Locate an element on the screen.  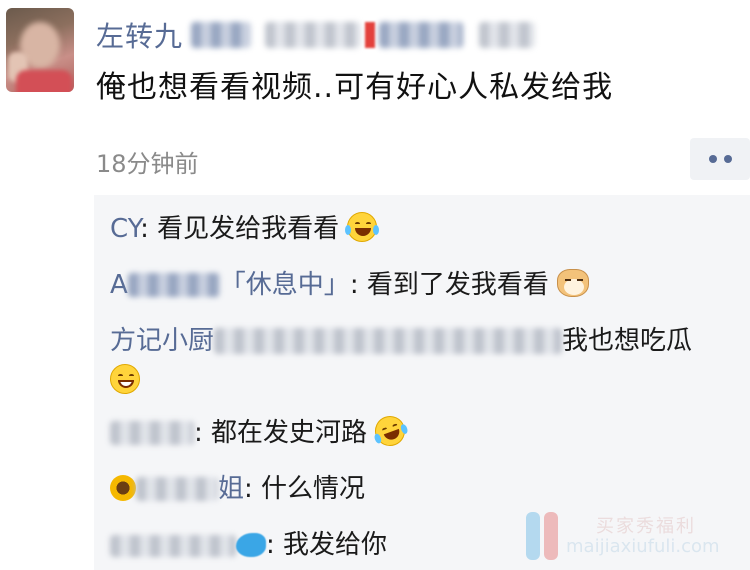
comment-item: A 「休息中」: 看到了发我看看 is located at coordinates (350, 285).